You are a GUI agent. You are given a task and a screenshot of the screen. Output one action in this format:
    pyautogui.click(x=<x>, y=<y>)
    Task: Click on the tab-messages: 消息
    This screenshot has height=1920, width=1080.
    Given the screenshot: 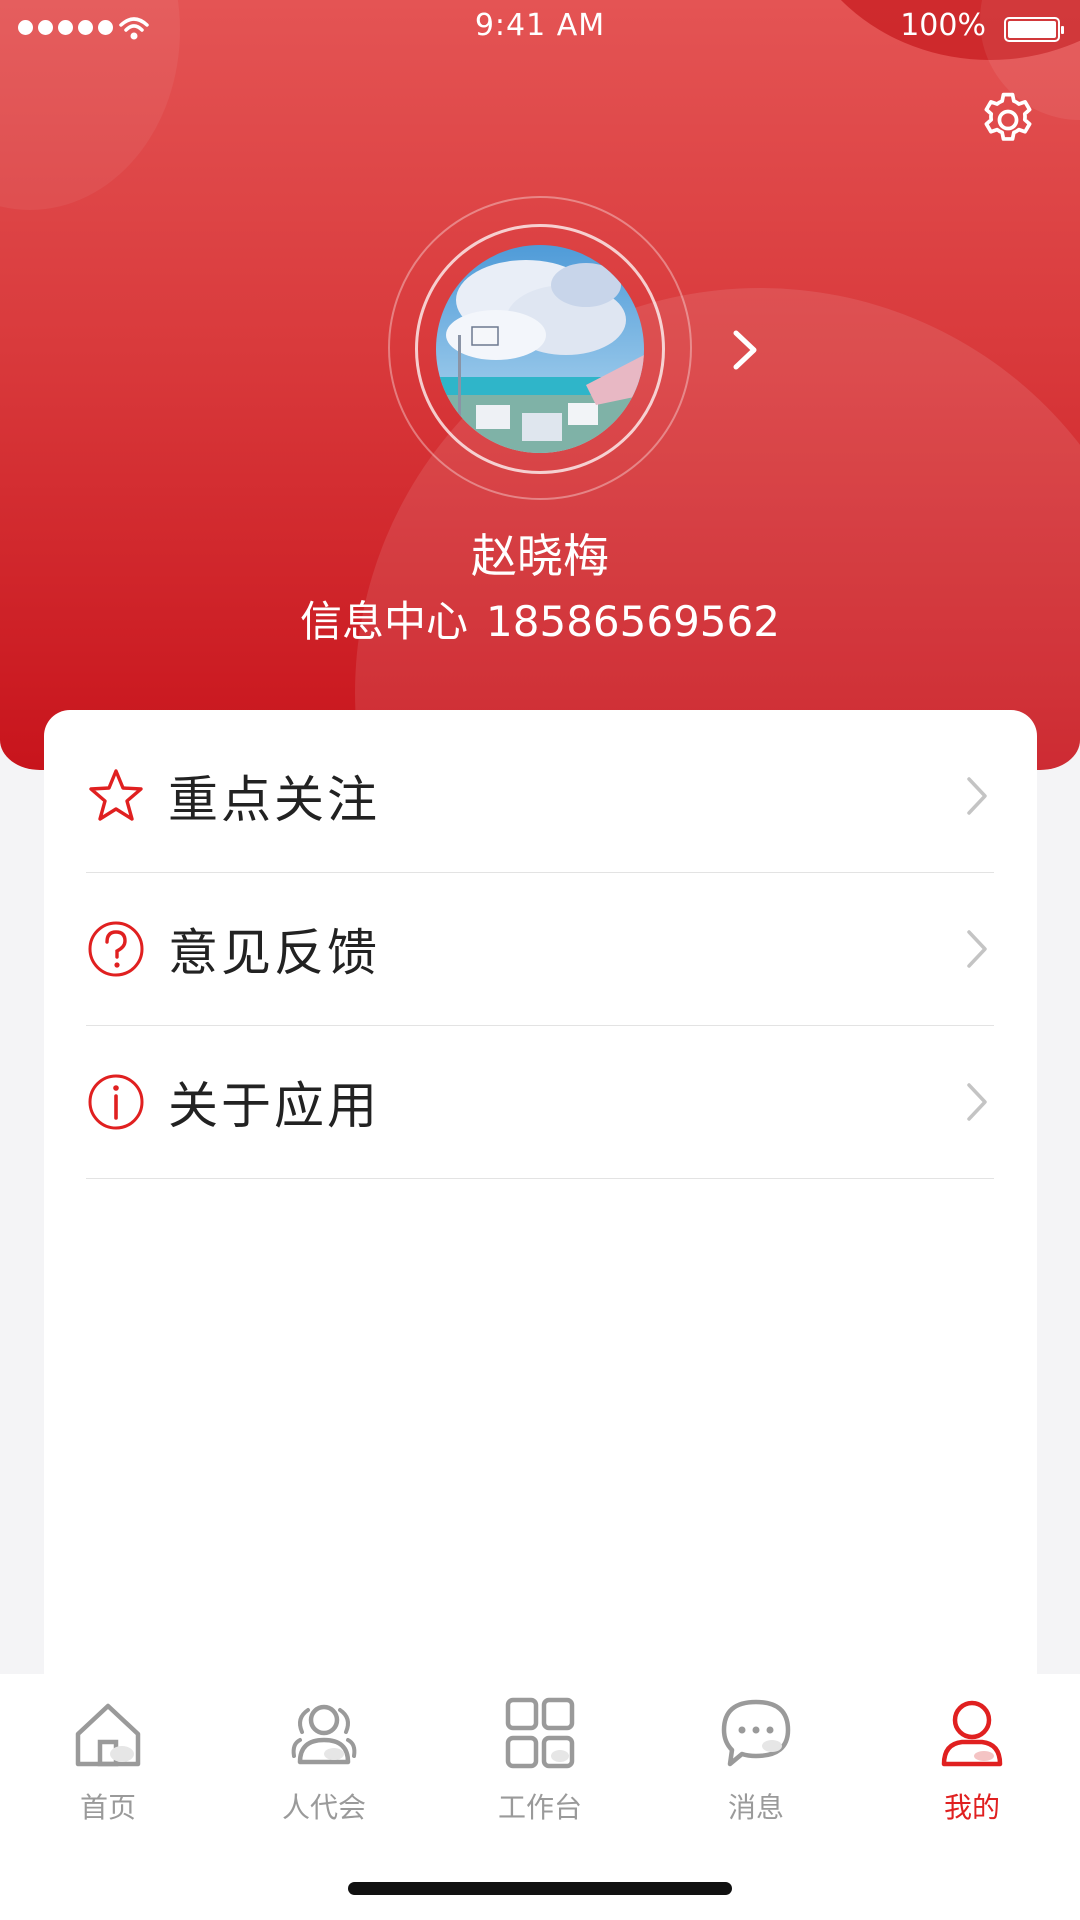 What is the action you would take?
    pyautogui.click(x=756, y=1761)
    